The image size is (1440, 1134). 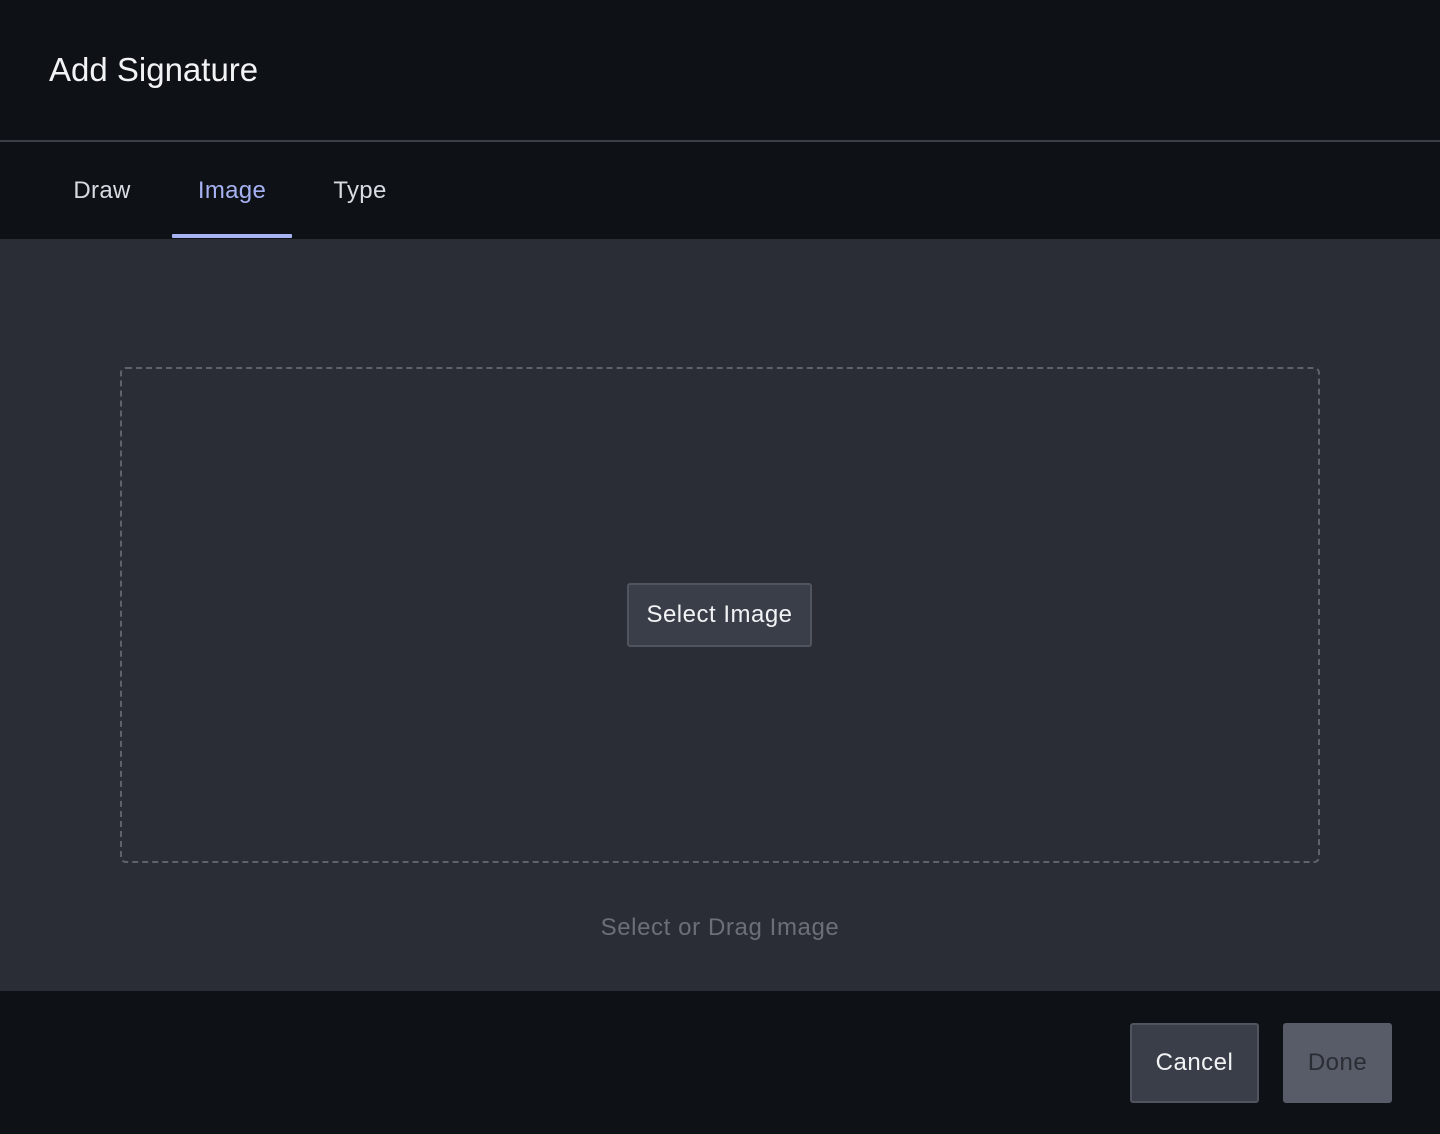 What do you see at coordinates (1337, 1063) in the screenshot?
I see `done-button: Done` at bounding box center [1337, 1063].